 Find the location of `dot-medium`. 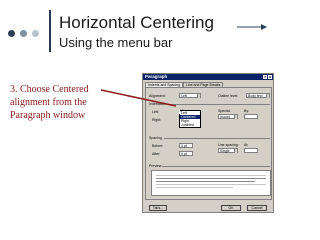

dot-medium is located at coordinates (23, 33).